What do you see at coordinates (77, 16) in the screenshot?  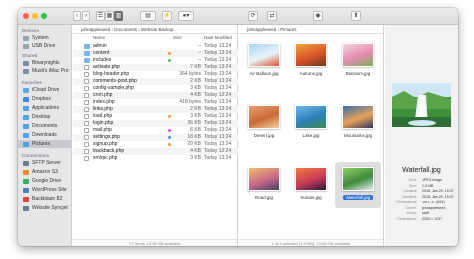 I see `back-button: ‹` at bounding box center [77, 16].